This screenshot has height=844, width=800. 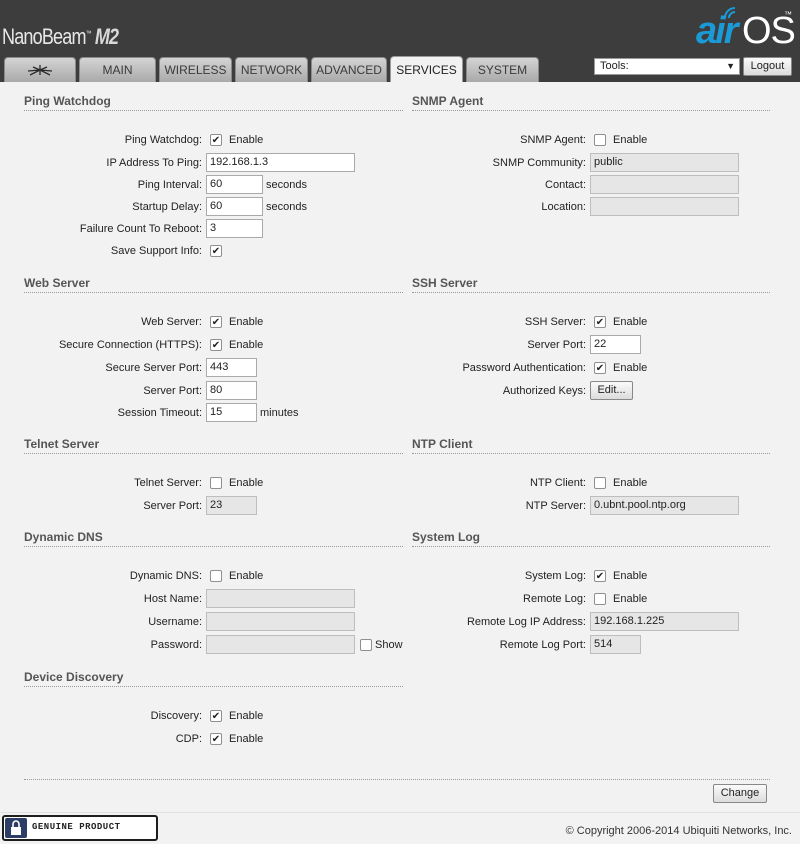 I want to click on https-checkbox, so click(x=216, y=345).